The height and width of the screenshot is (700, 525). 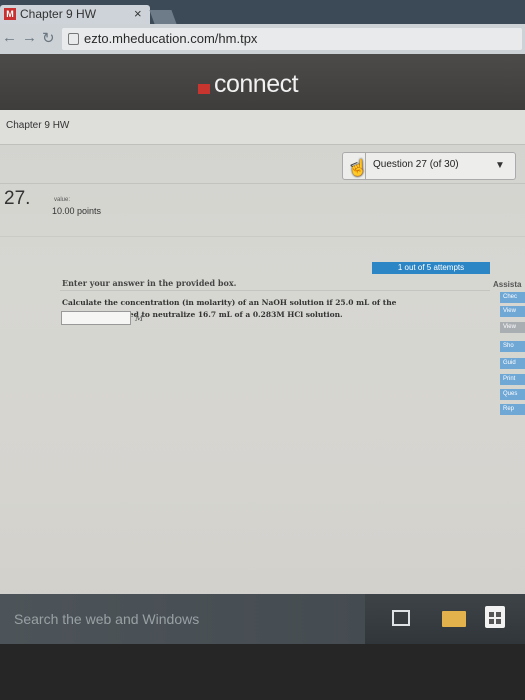 What do you see at coordinates (139, 318) in the screenshot?
I see `unit-label: M` at bounding box center [139, 318].